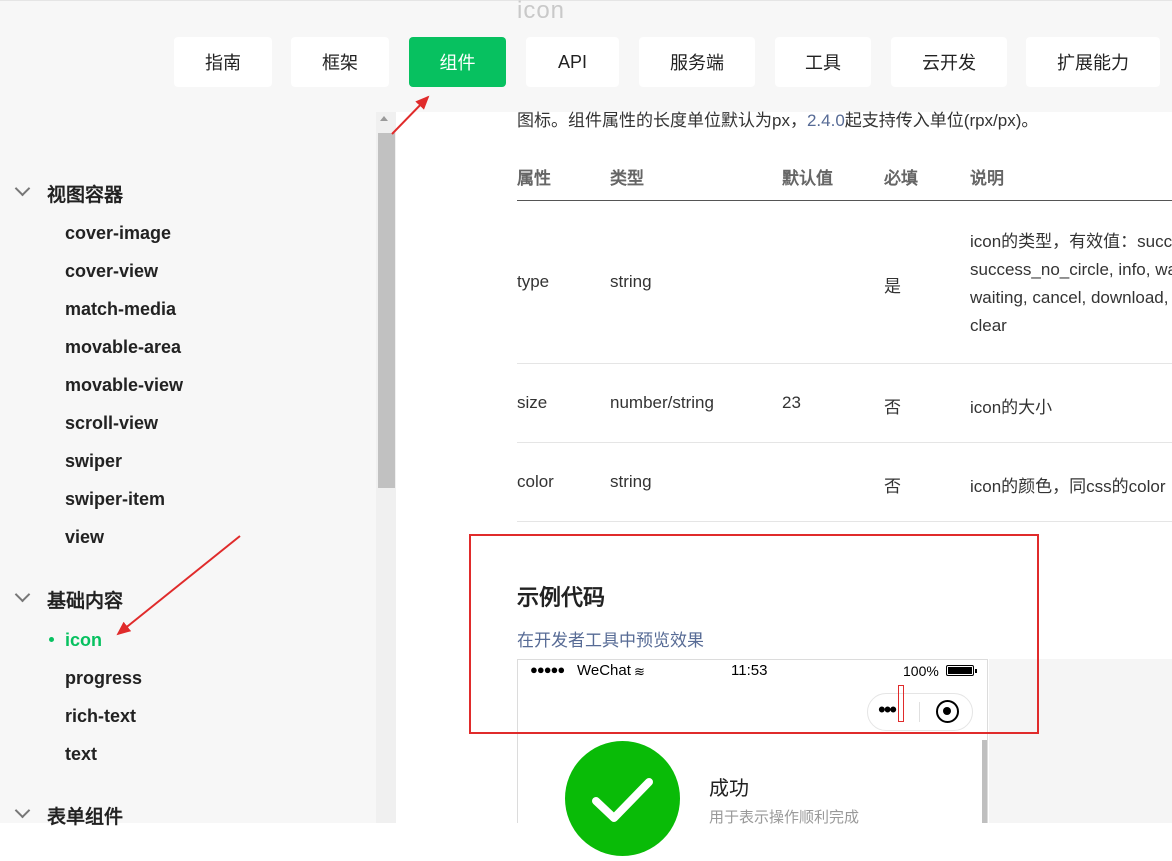  Describe the element at coordinates (457, 62) in the screenshot. I see `tab-components: 组件` at that location.